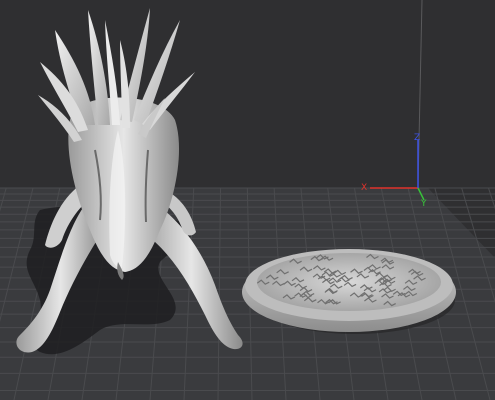  What do you see at coordinates (349, 290) in the screenshot?
I see `round-textured-base` at bounding box center [349, 290].